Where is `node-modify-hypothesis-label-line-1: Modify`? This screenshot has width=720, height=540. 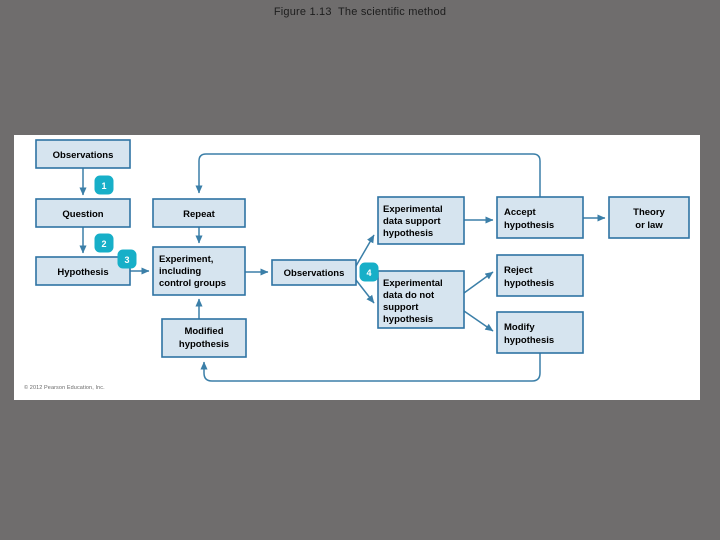
node-modify-hypothesis-label-line-1: Modify is located at coordinates (519, 327).